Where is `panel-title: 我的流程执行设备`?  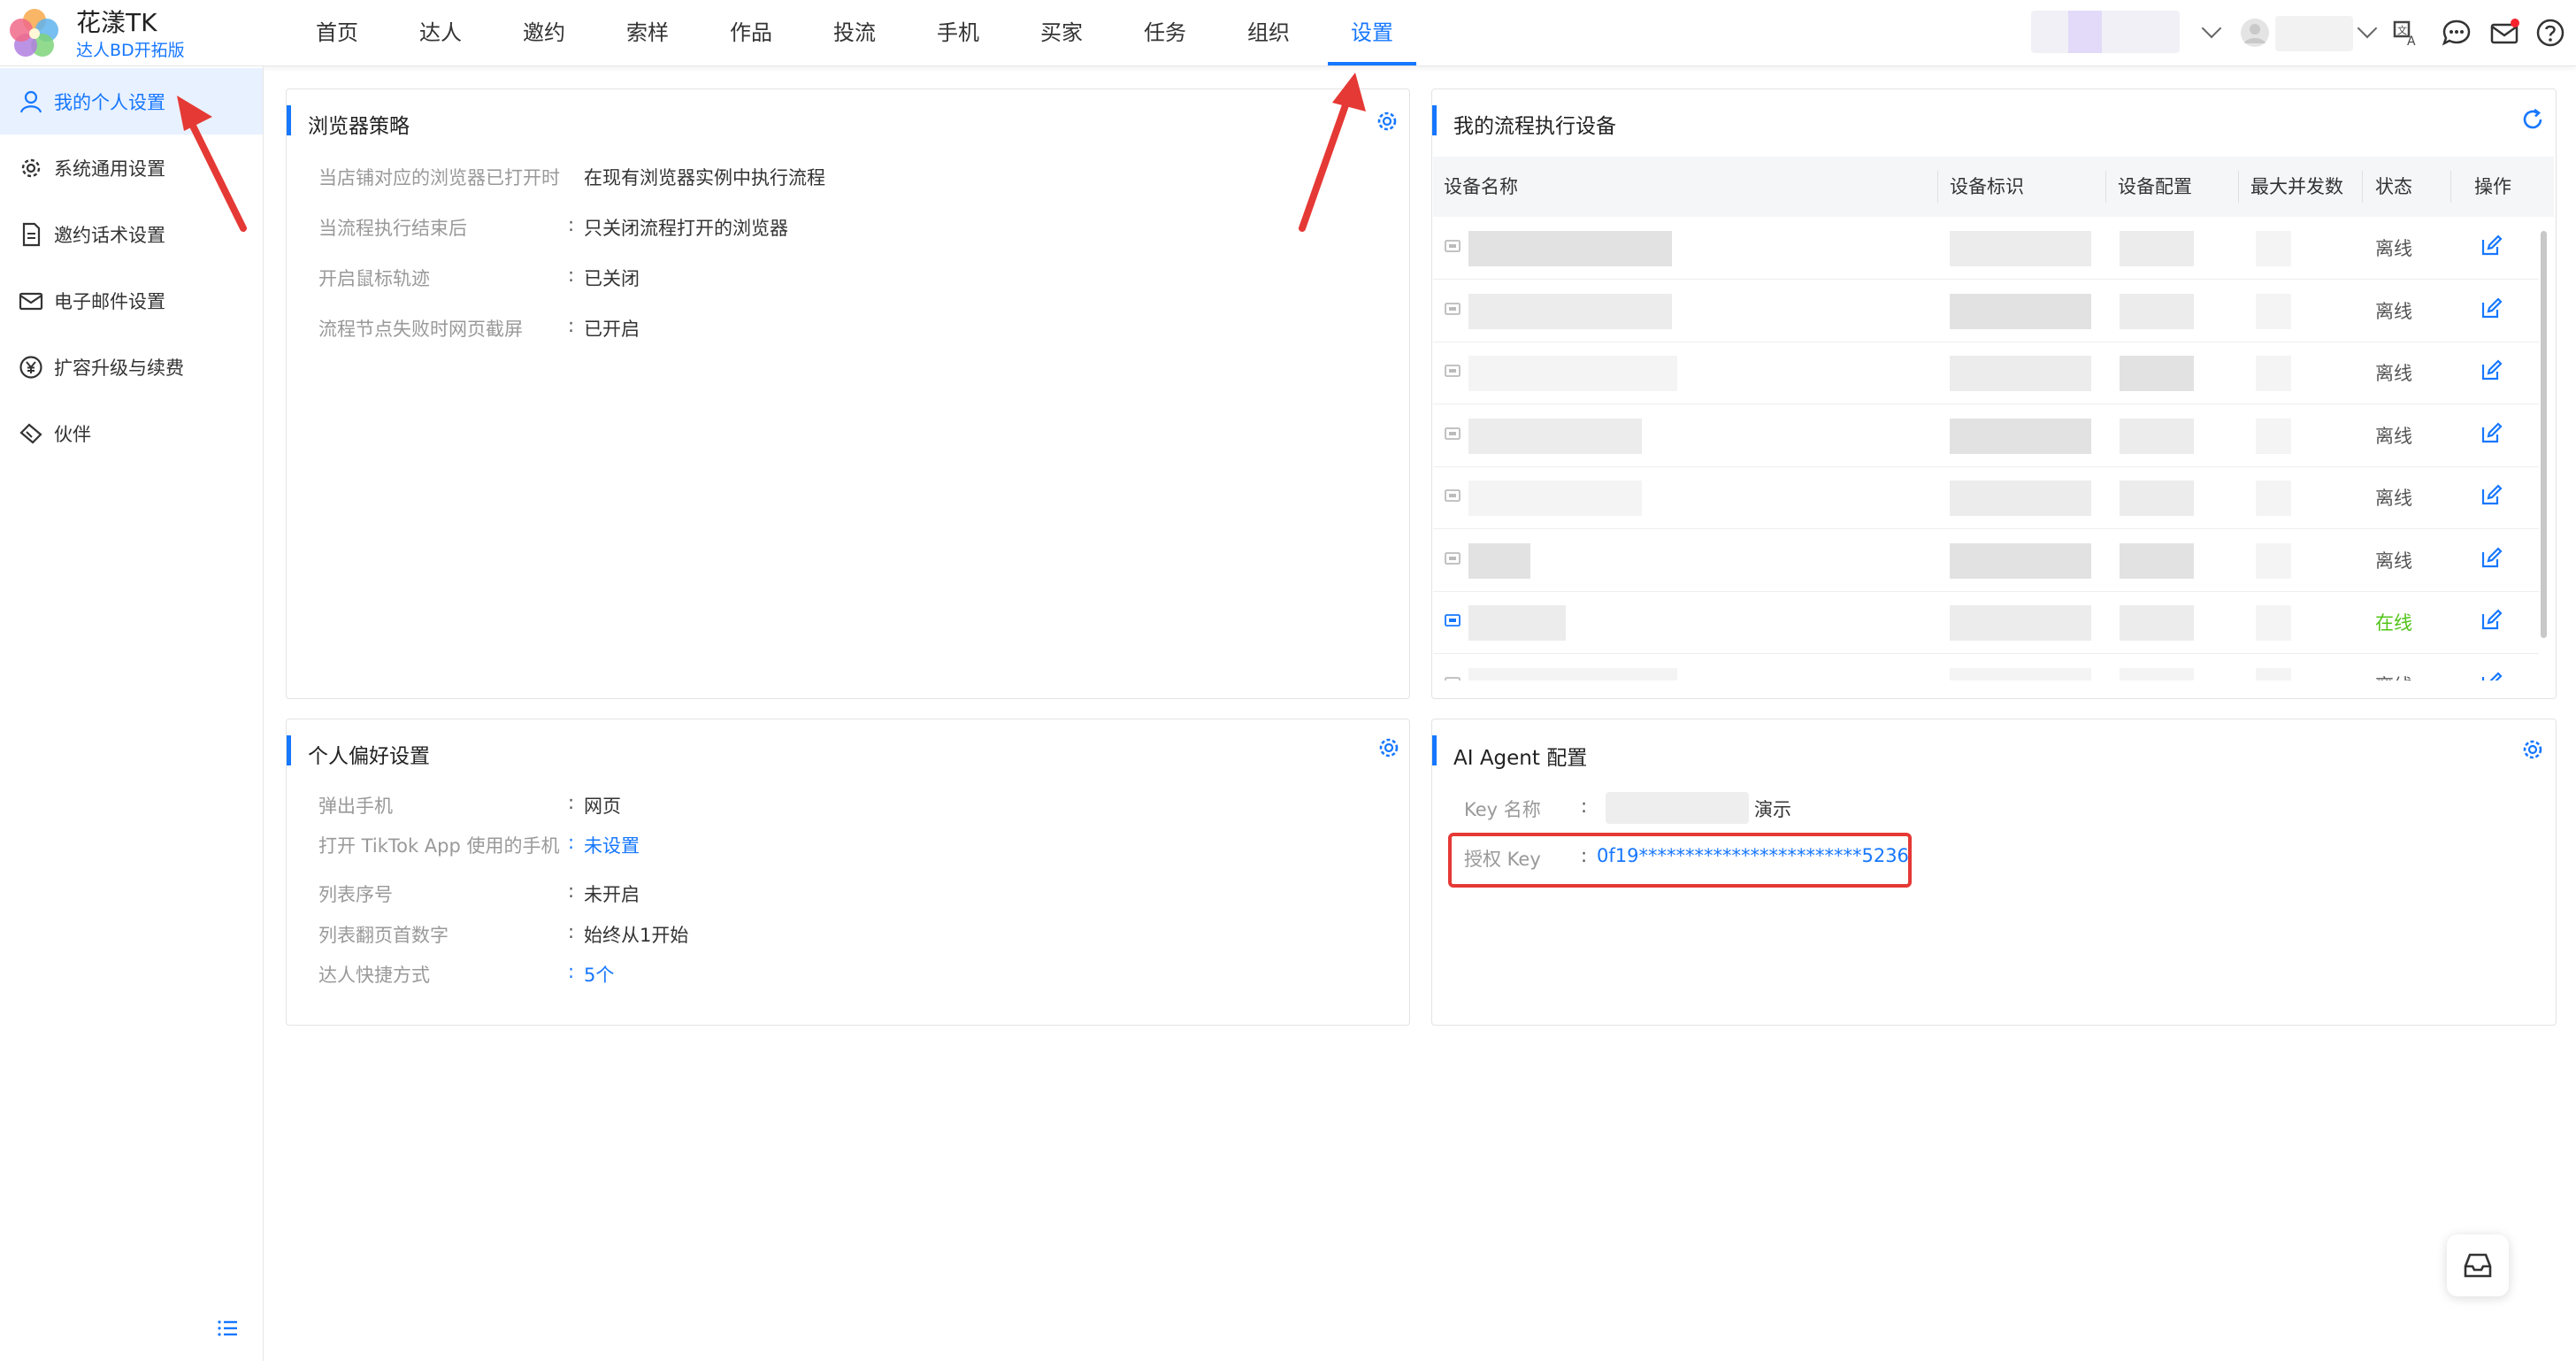
panel-title: 我的流程执行设备 is located at coordinates (1534, 126).